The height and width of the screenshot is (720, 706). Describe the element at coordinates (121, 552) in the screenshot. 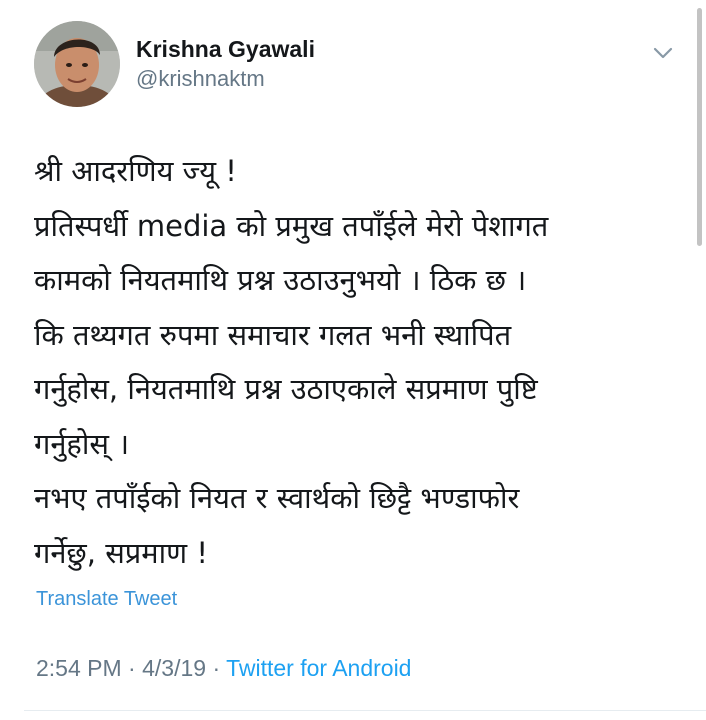

I see `tweet-text-line: गर्नेछु, सप्रमाण !` at that location.